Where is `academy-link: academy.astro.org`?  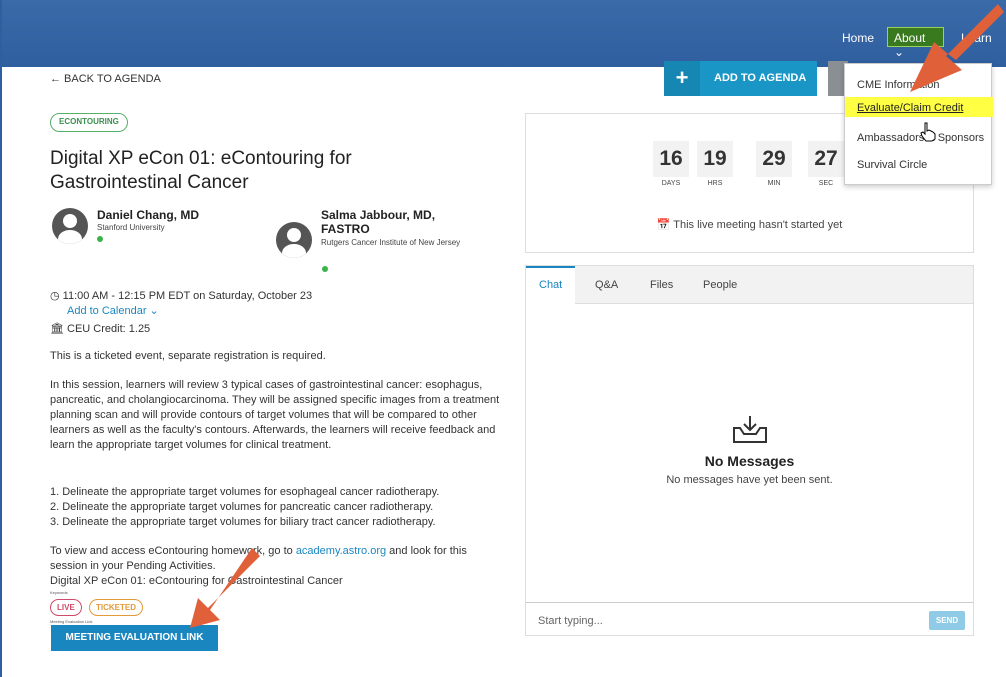
academy-link: academy.astro.org is located at coordinates (341, 551).